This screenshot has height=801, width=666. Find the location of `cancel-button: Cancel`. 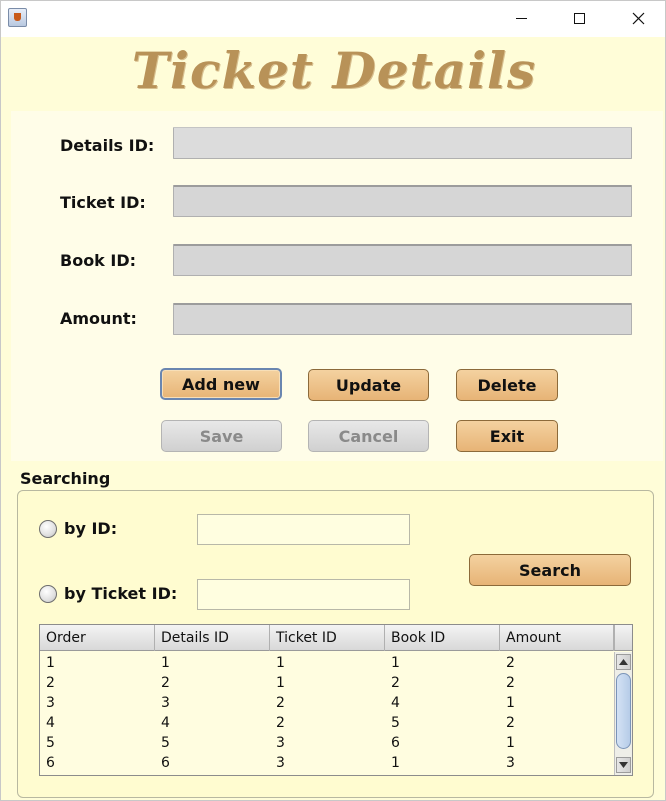

cancel-button: Cancel is located at coordinates (368, 436).